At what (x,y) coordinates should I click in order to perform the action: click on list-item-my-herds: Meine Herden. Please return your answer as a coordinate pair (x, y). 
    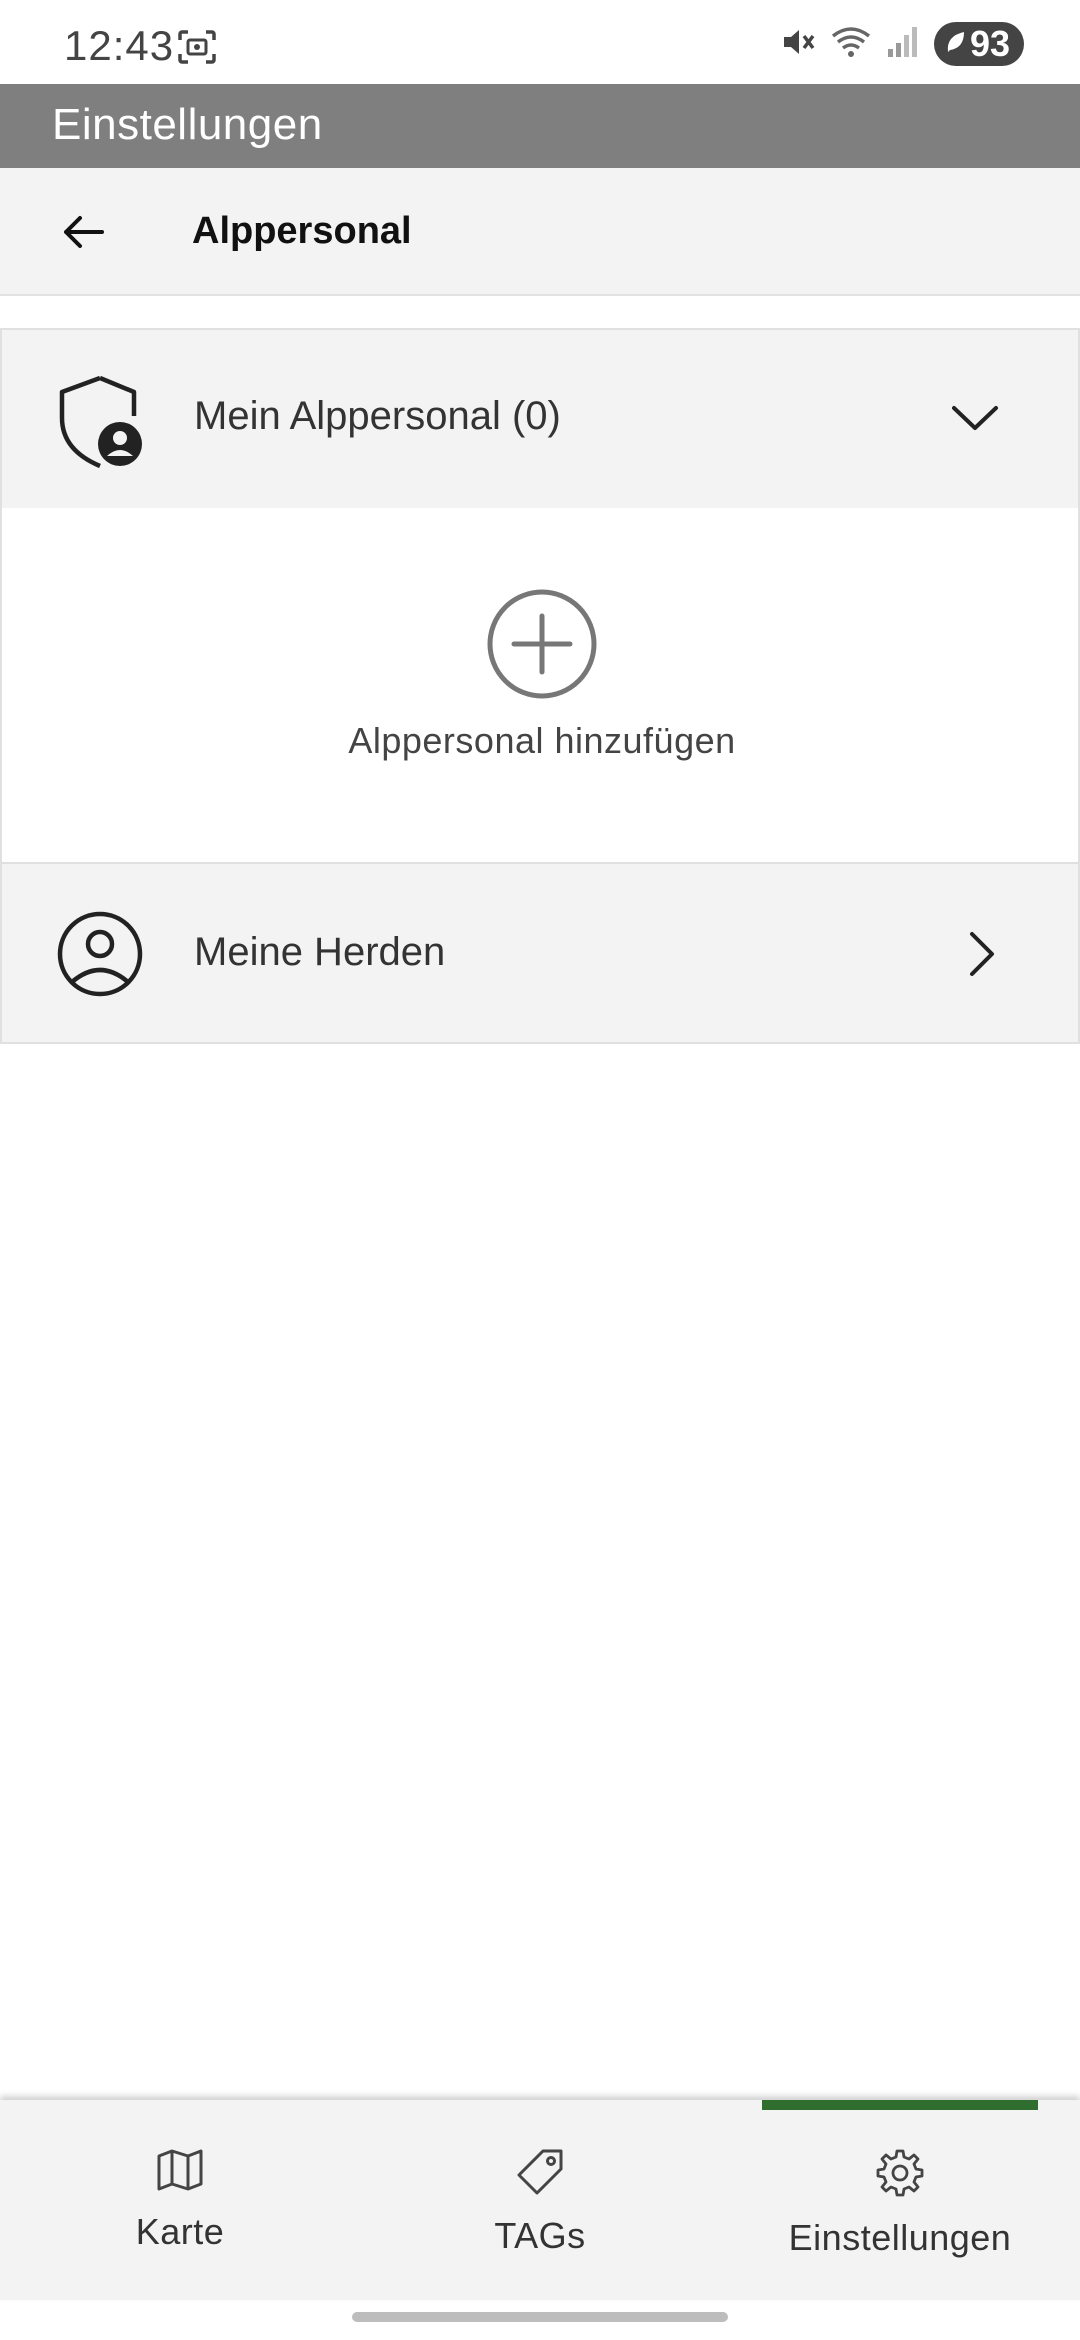
    Looking at the image, I should click on (540, 953).